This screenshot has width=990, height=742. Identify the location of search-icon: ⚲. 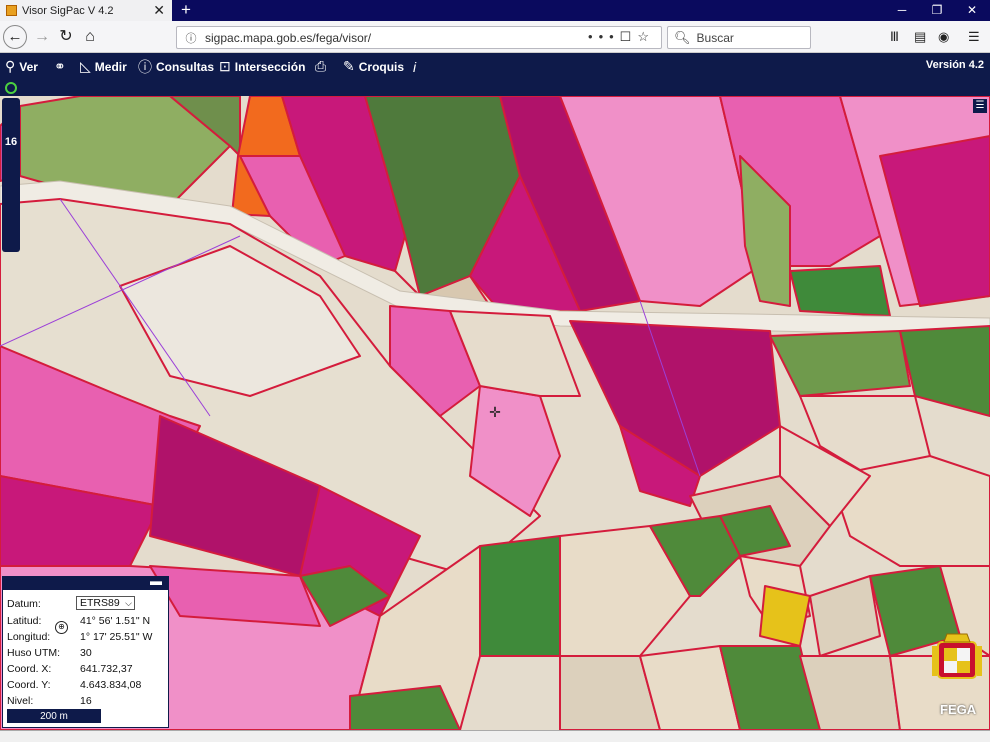
(10, 66).